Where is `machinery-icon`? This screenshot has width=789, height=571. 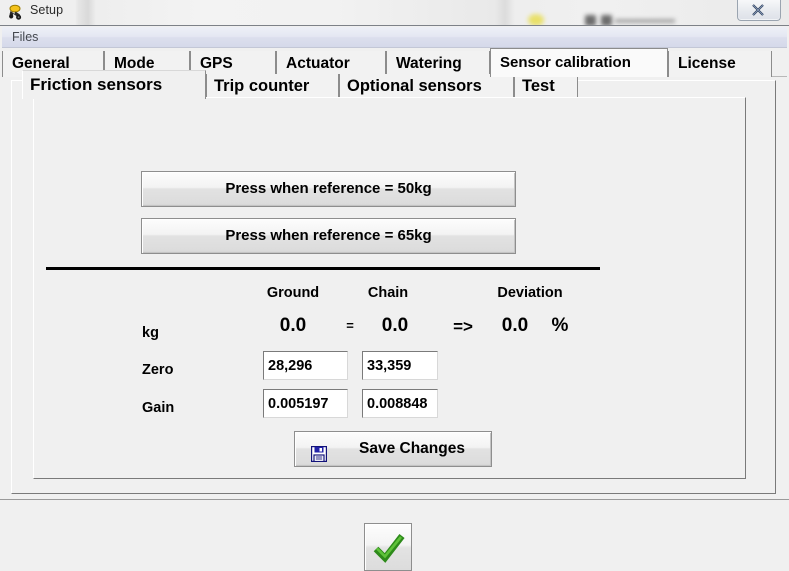
machinery-icon is located at coordinates (16, 12).